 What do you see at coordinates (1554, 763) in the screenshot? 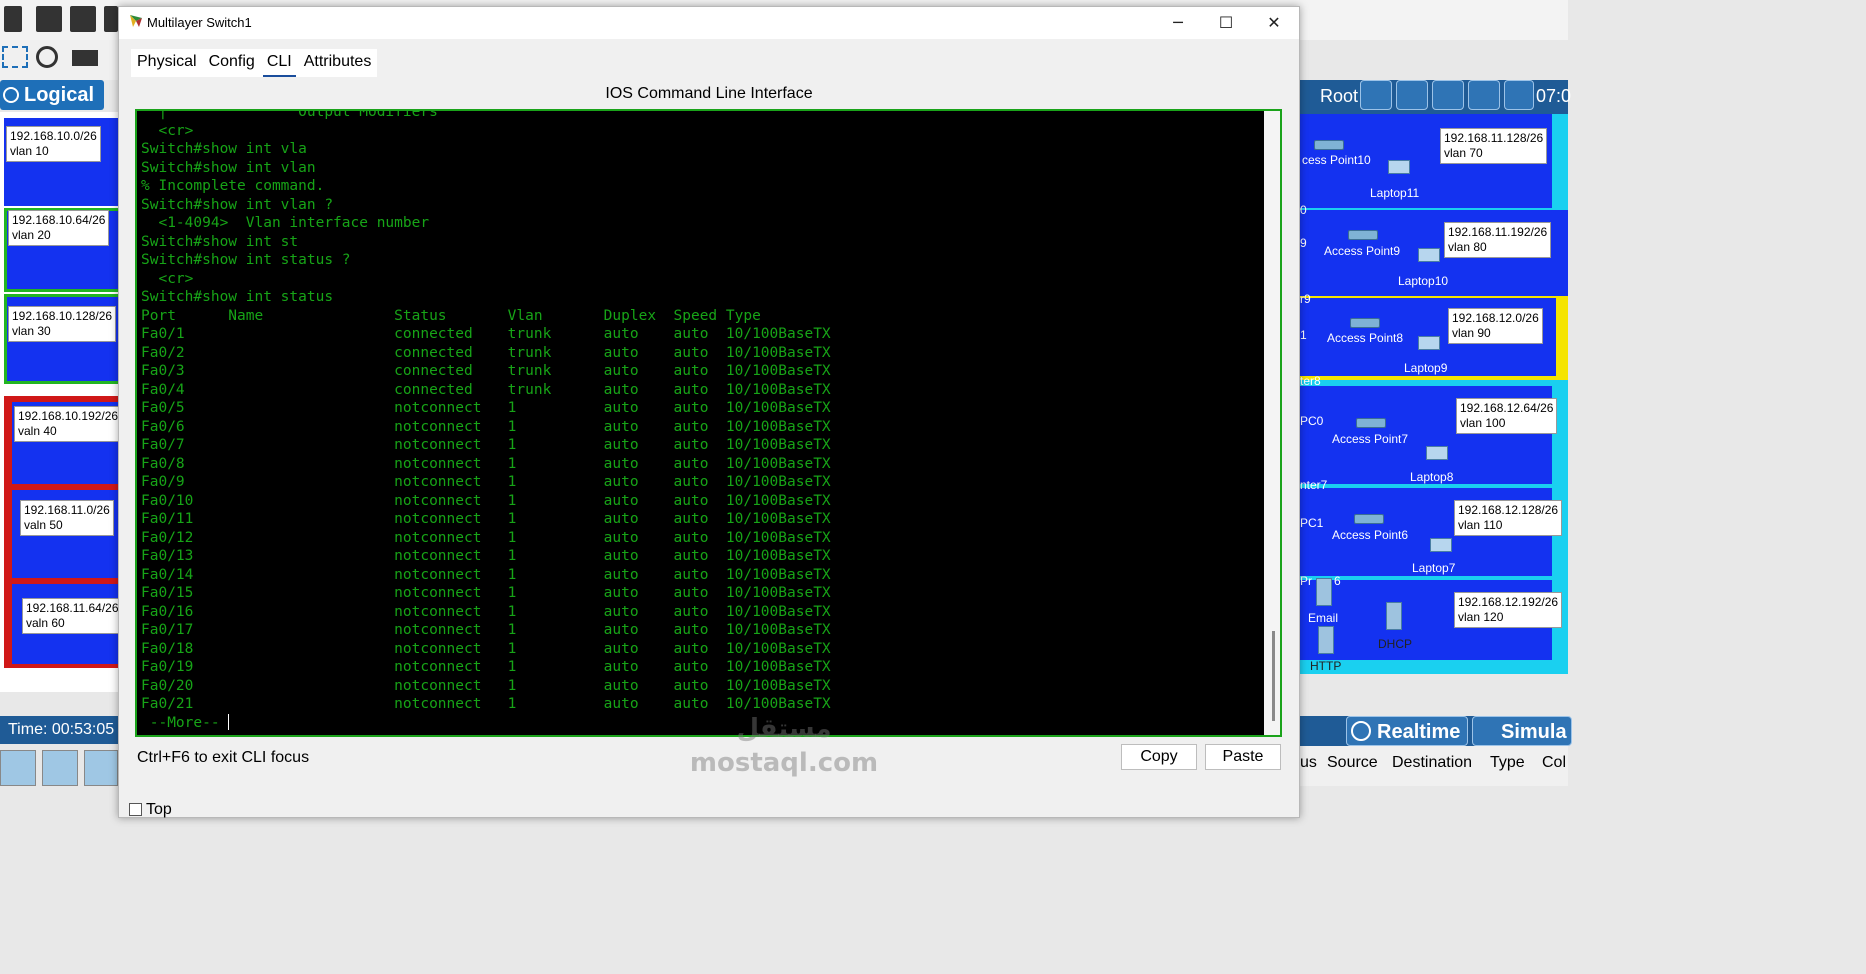
I see `pdu-column-color: Col` at bounding box center [1554, 763].